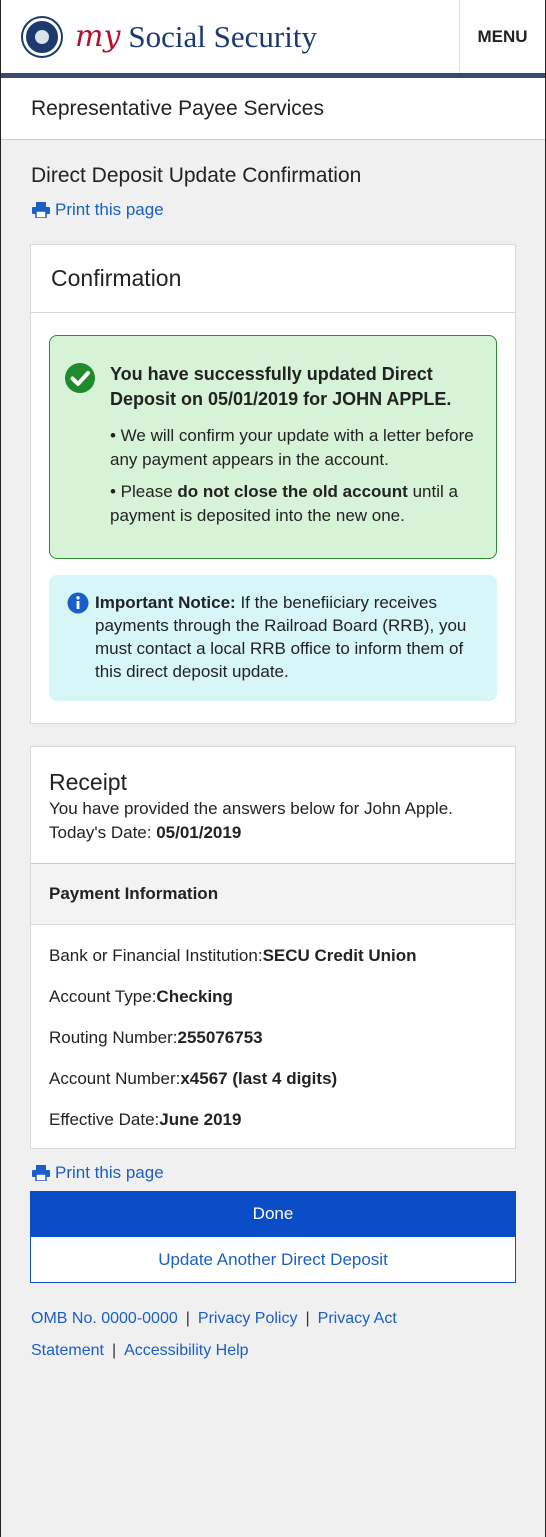 This screenshot has height=1537, width=546. Describe the element at coordinates (193, 1078) in the screenshot. I see `payment-row-account-number: Account Number: x4567 (last 4 digits)` at that location.